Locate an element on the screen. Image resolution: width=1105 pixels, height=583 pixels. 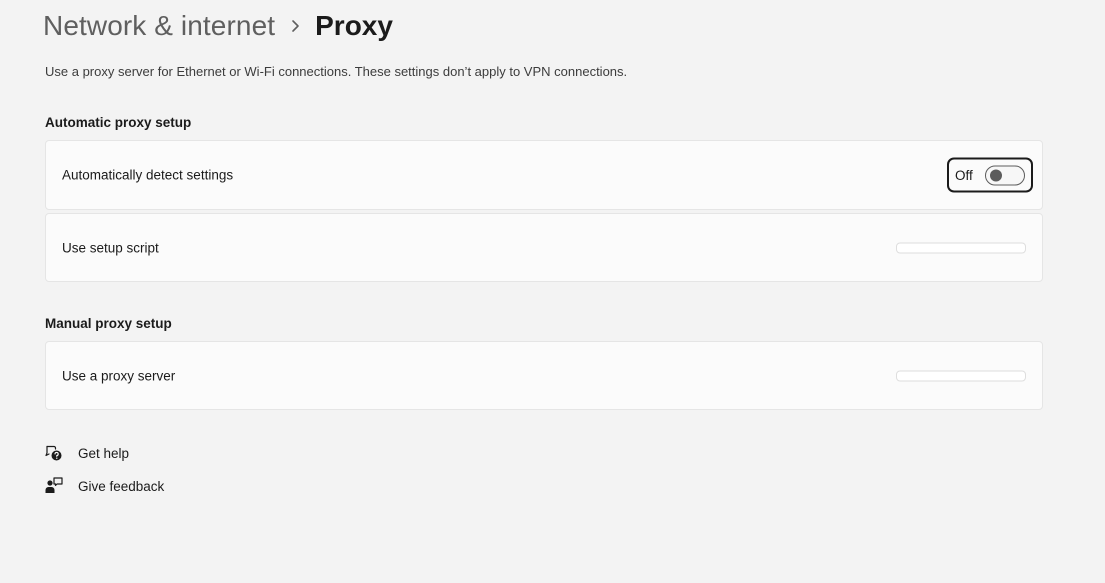
toggle-track is located at coordinates (1005, 175).